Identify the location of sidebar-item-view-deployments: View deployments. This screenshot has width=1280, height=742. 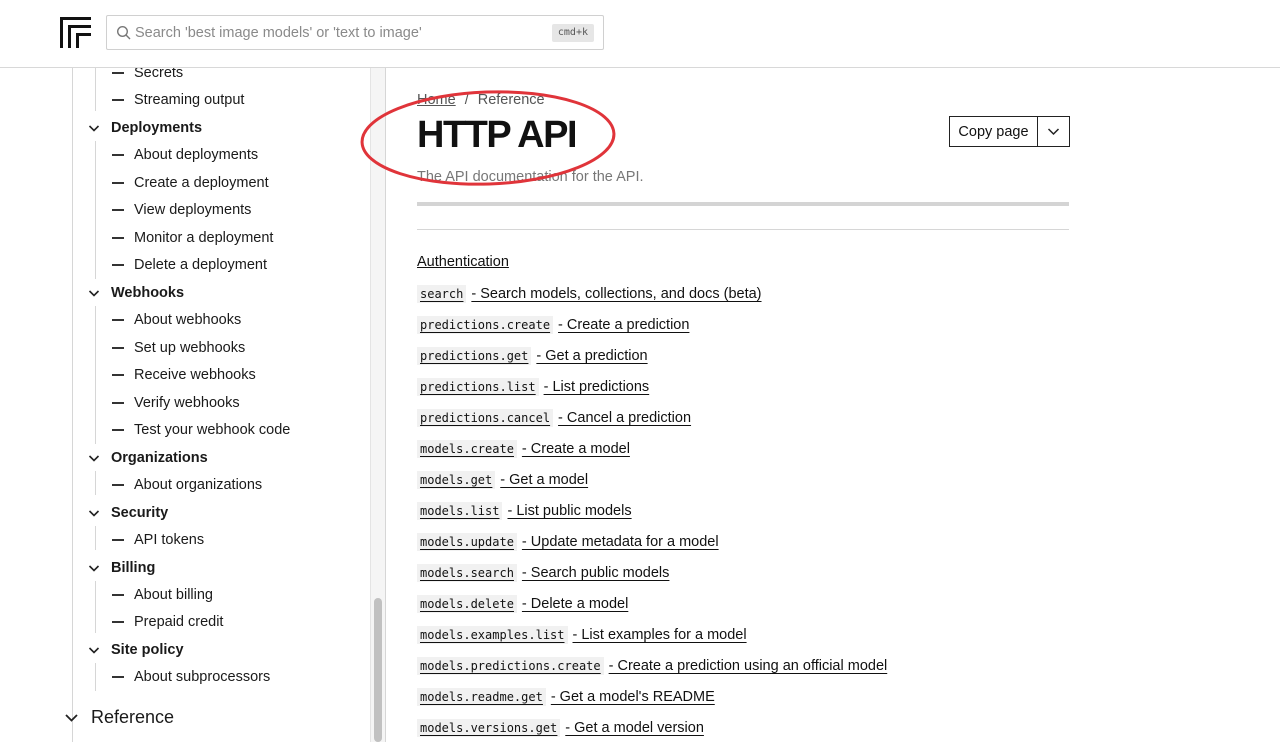
(181, 210).